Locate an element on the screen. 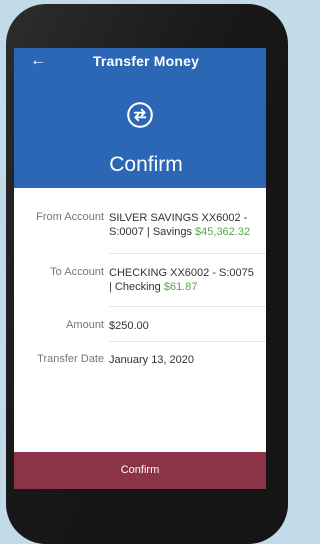  confirm-heading: Confirm is located at coordinates (146, 164).